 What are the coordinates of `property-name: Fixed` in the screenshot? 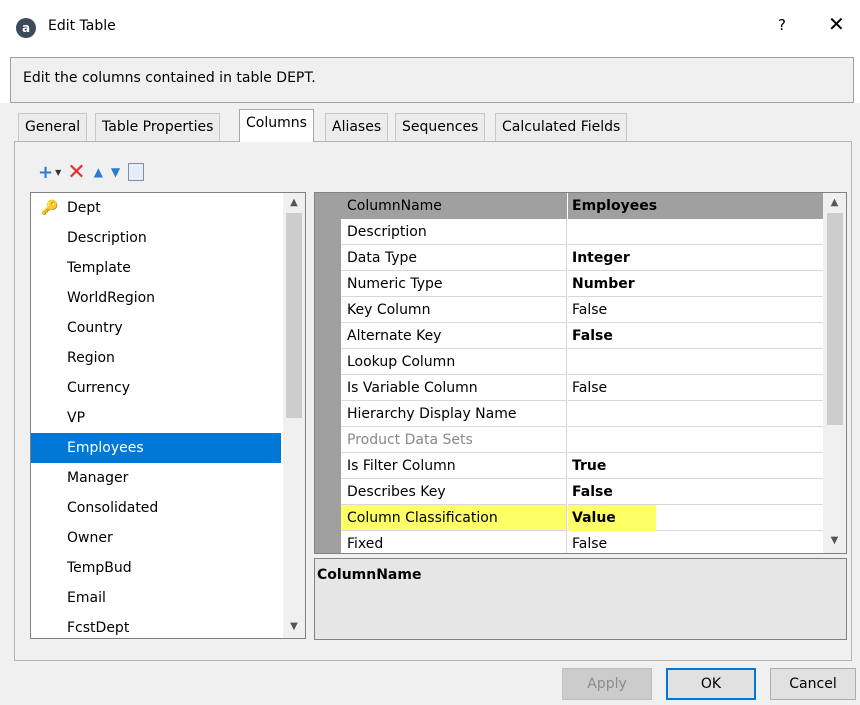 It's located at (454, 542).